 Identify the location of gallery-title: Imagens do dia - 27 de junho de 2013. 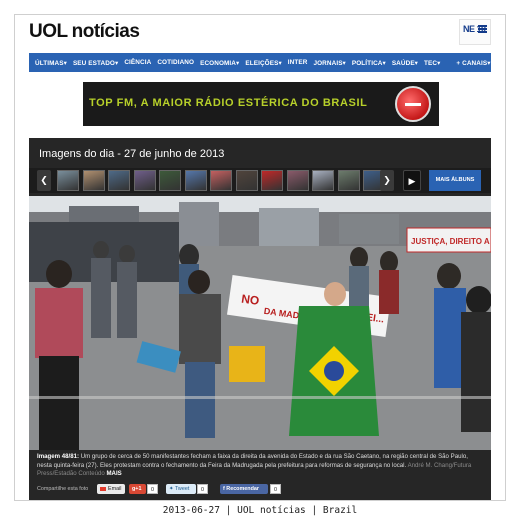
(132, 154).